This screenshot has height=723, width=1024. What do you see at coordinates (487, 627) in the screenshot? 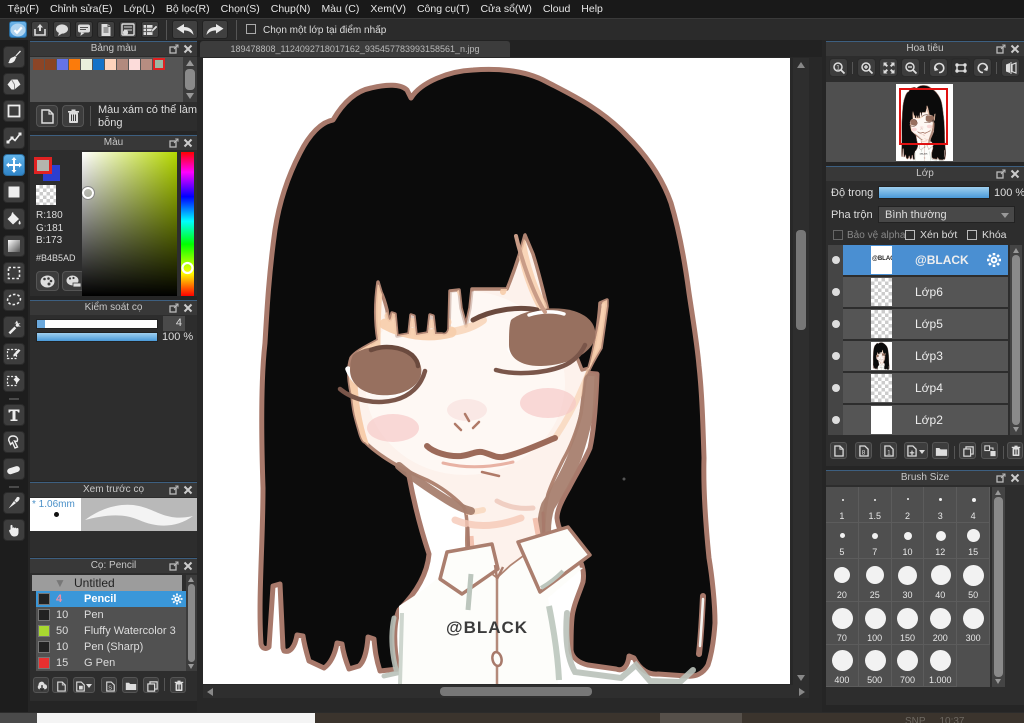
I see `svg-text: @BLACK` at bounding box center [487, 627].